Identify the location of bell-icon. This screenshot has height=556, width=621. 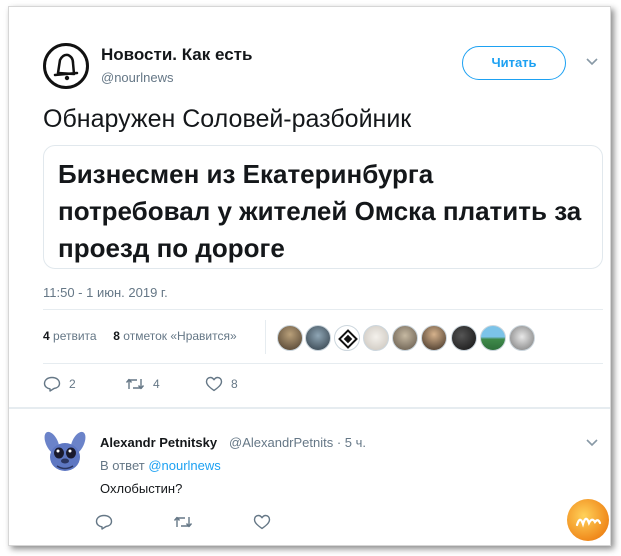
(66, 67).